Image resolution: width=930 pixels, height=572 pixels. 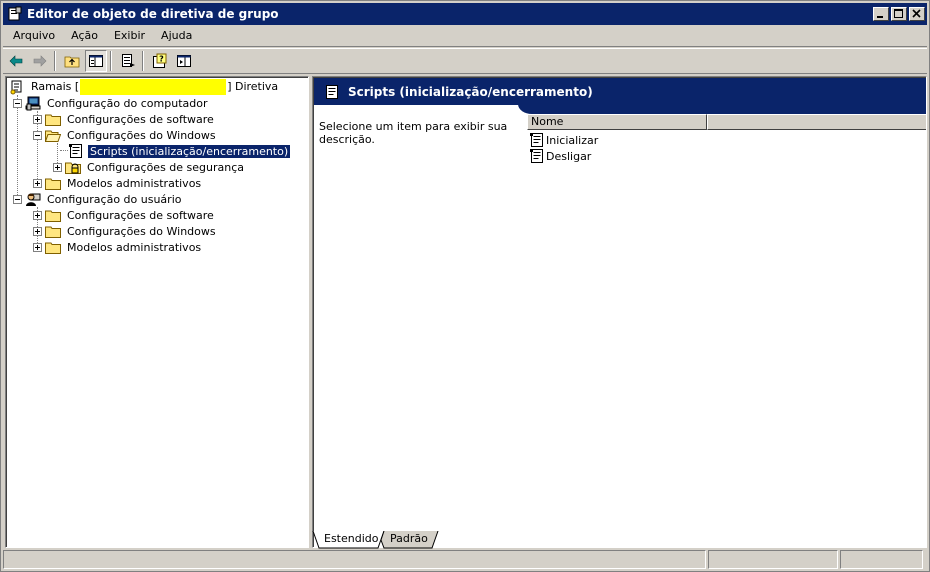 What do you see at coordinates (127, 103) in the screenshot?
I see `tree-item-label: Configuração do computador` at bounding box center [127, 103].